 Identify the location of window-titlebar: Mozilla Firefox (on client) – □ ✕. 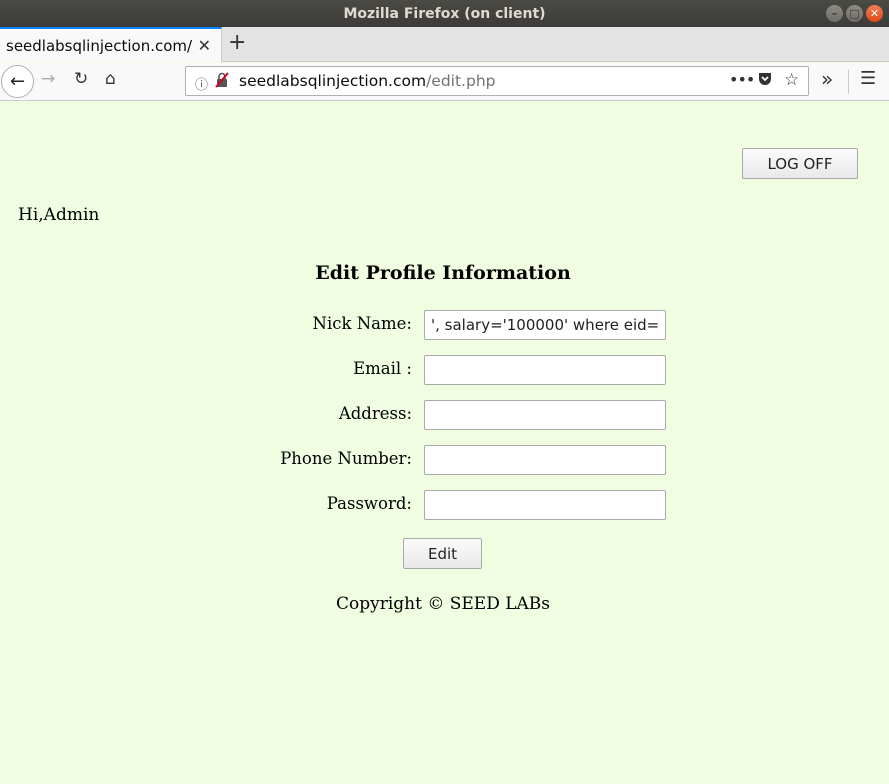
(444, 13).